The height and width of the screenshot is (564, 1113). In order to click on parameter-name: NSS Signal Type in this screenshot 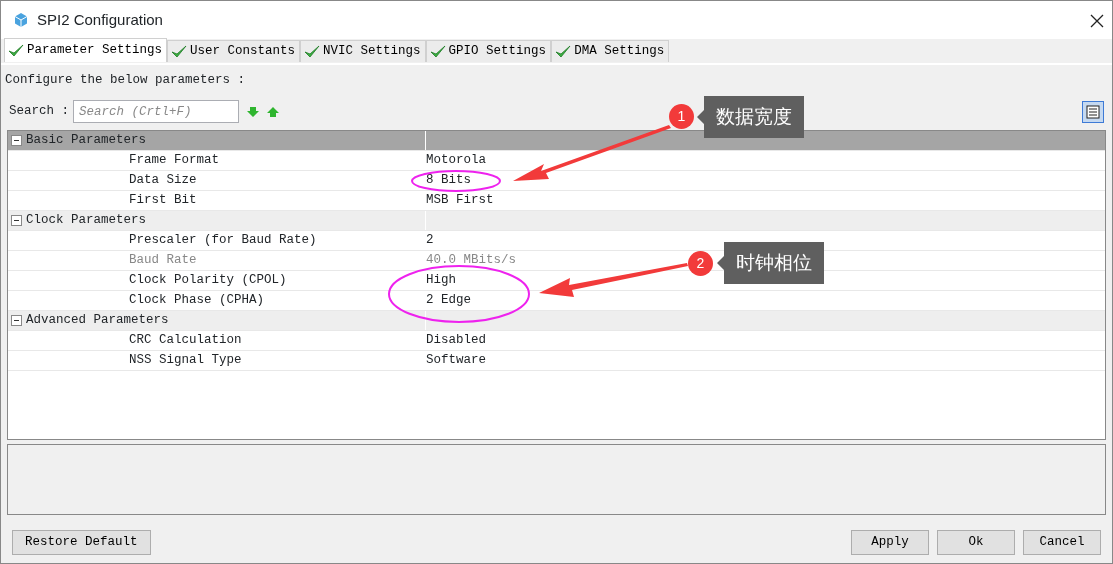, I will do `click(185, 361)`.